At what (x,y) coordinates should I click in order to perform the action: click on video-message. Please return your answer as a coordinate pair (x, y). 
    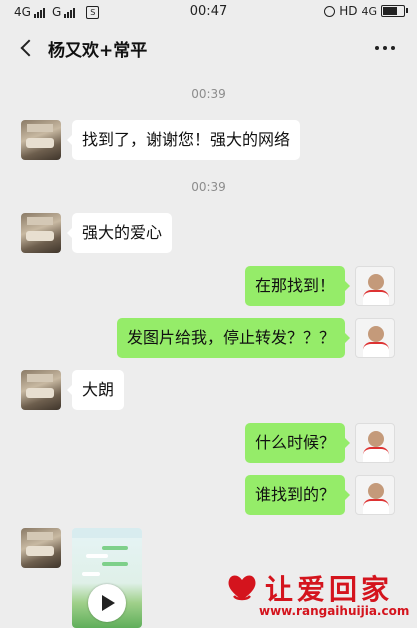
    Looking at the image, I should click on (107, 578).